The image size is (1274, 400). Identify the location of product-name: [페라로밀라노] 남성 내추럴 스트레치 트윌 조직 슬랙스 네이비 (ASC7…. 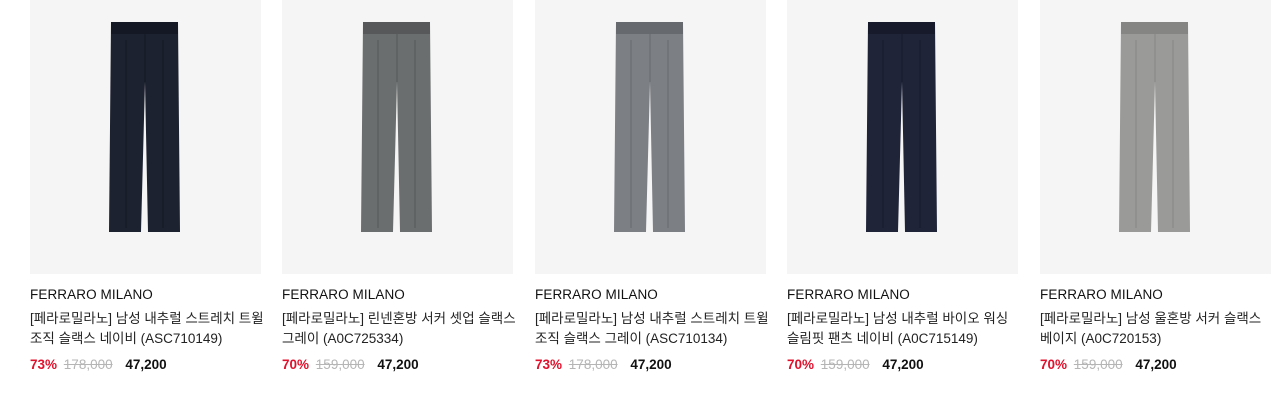
(148, 329).